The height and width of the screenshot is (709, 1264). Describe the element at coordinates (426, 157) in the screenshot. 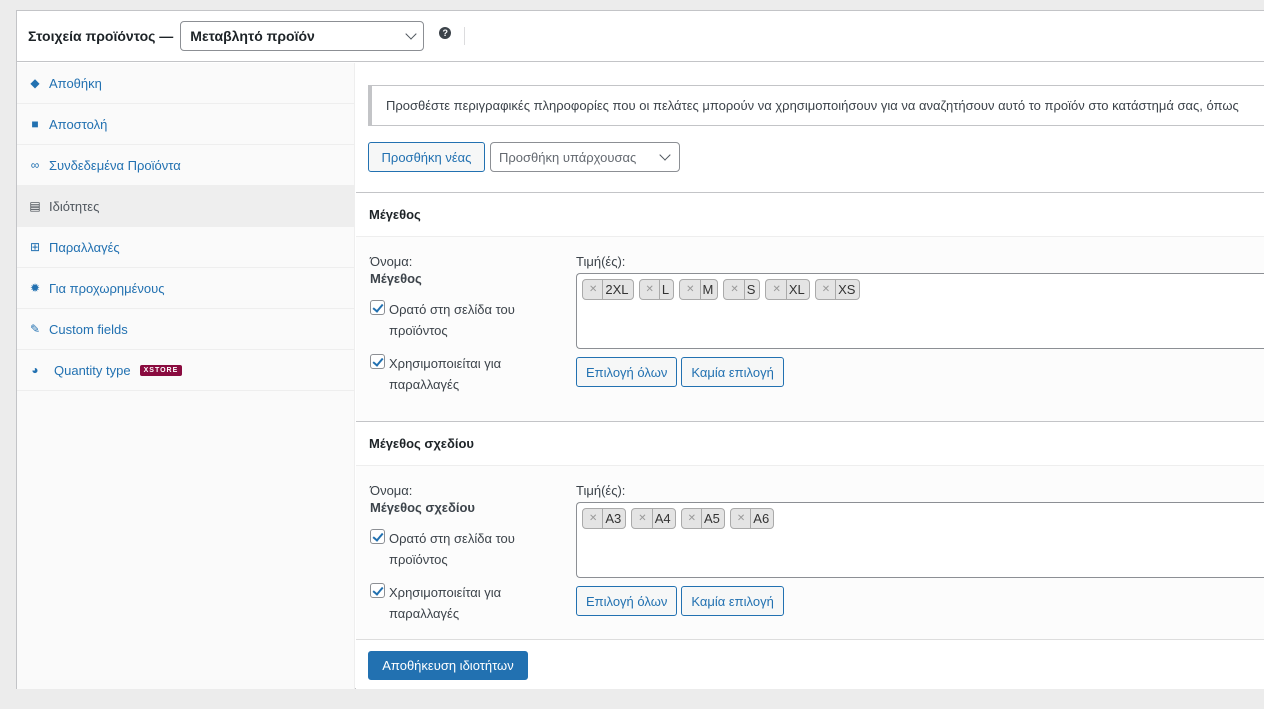

I see `add-new-attribute-button: Προσθήκη νέας` at that location.